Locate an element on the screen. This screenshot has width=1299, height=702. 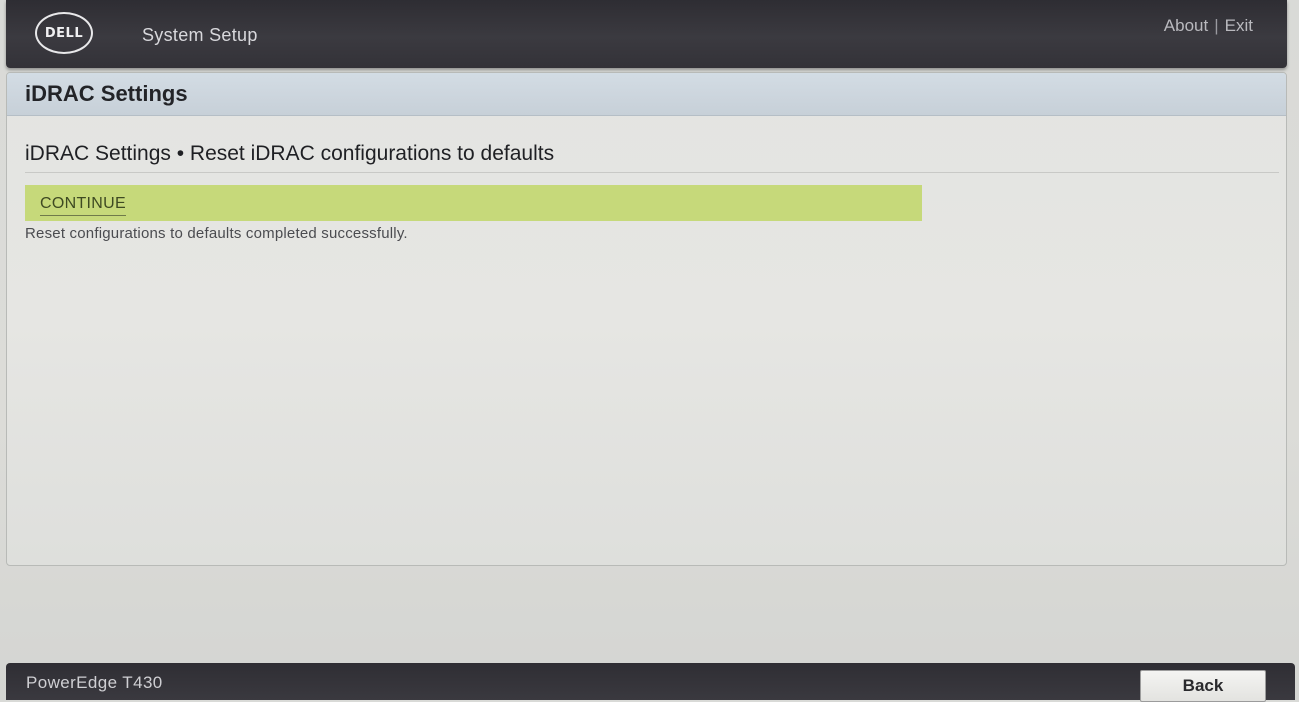
panel-header: iDRAC Settings is located at coordinates (646, 94).